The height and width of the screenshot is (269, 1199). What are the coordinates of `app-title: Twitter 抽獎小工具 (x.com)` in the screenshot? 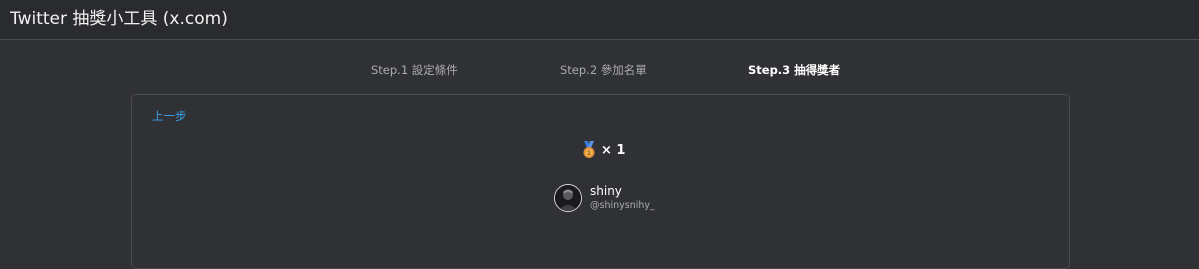 It's located at (119, 19).